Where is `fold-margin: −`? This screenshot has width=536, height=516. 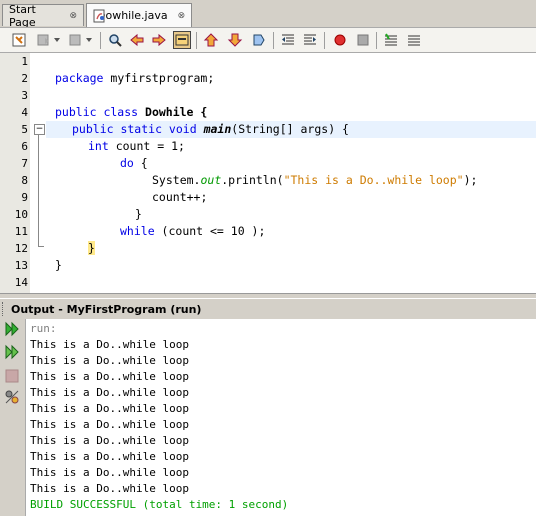
fold-margin: − is located at coordinates (38, 173).